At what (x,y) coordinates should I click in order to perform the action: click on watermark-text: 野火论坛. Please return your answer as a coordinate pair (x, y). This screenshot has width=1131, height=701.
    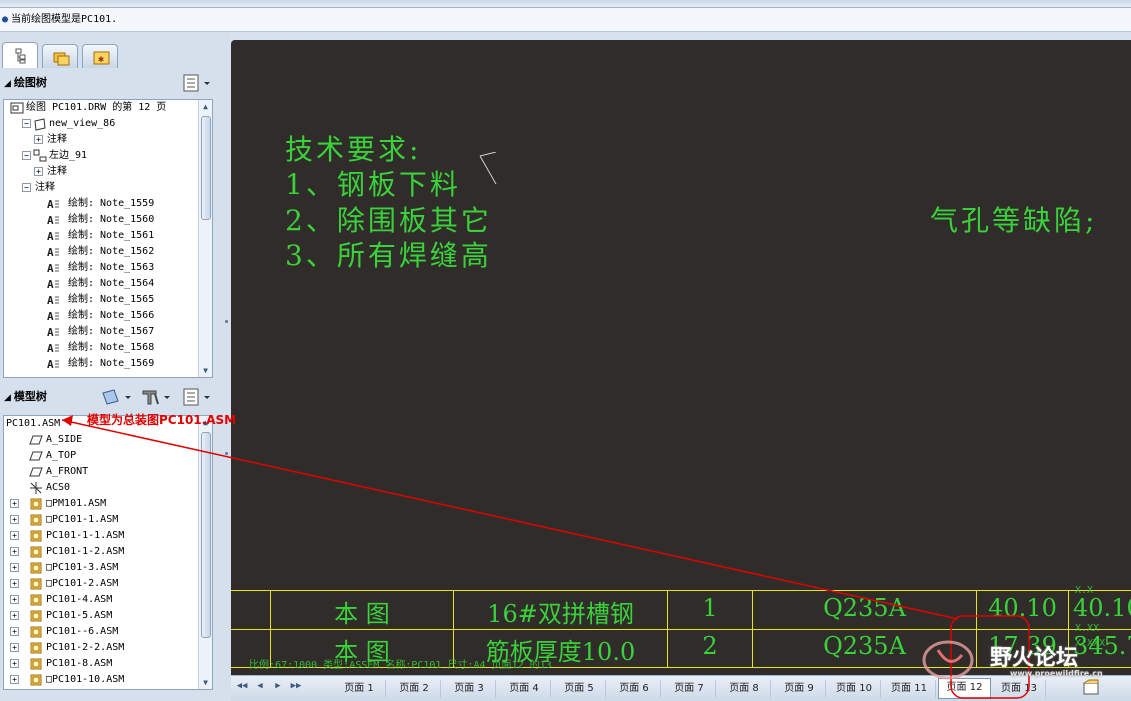
    Looking at the image, I should click on (1034, 658).